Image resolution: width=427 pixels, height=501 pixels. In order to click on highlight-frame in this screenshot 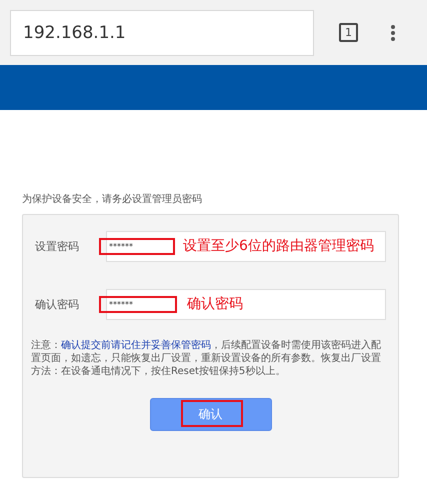, I will do `click(211, 413)`.